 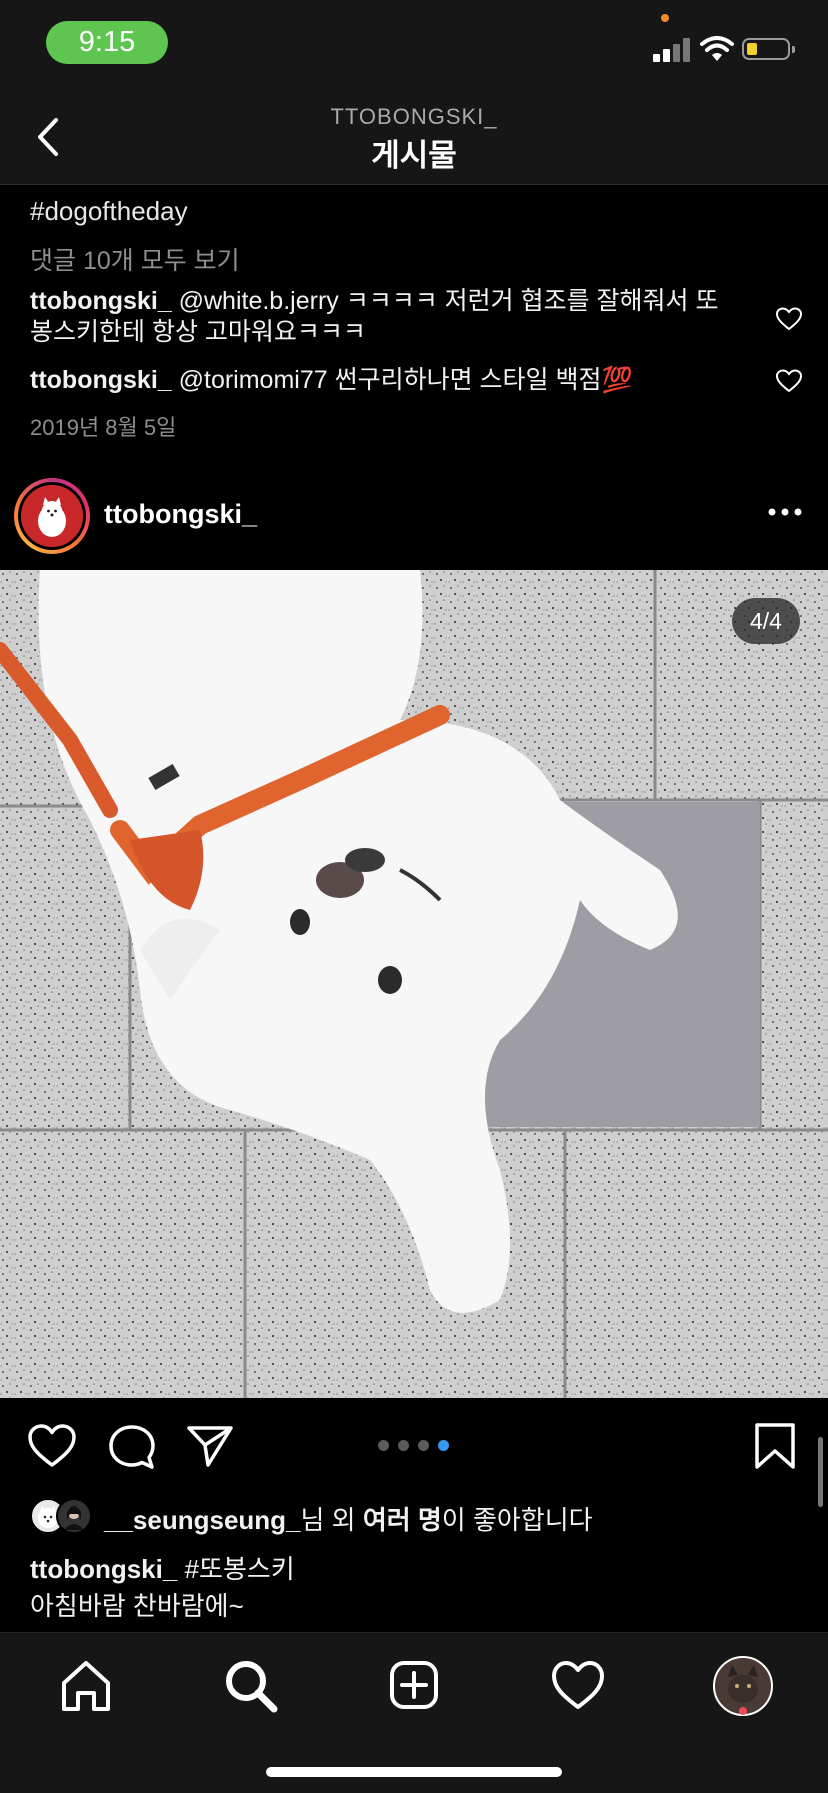 What do you see at coordinates (240, 1569) in the screenshot?
I see `caption-hashtag: #또봉스키` at bounding box center [240, 1569].